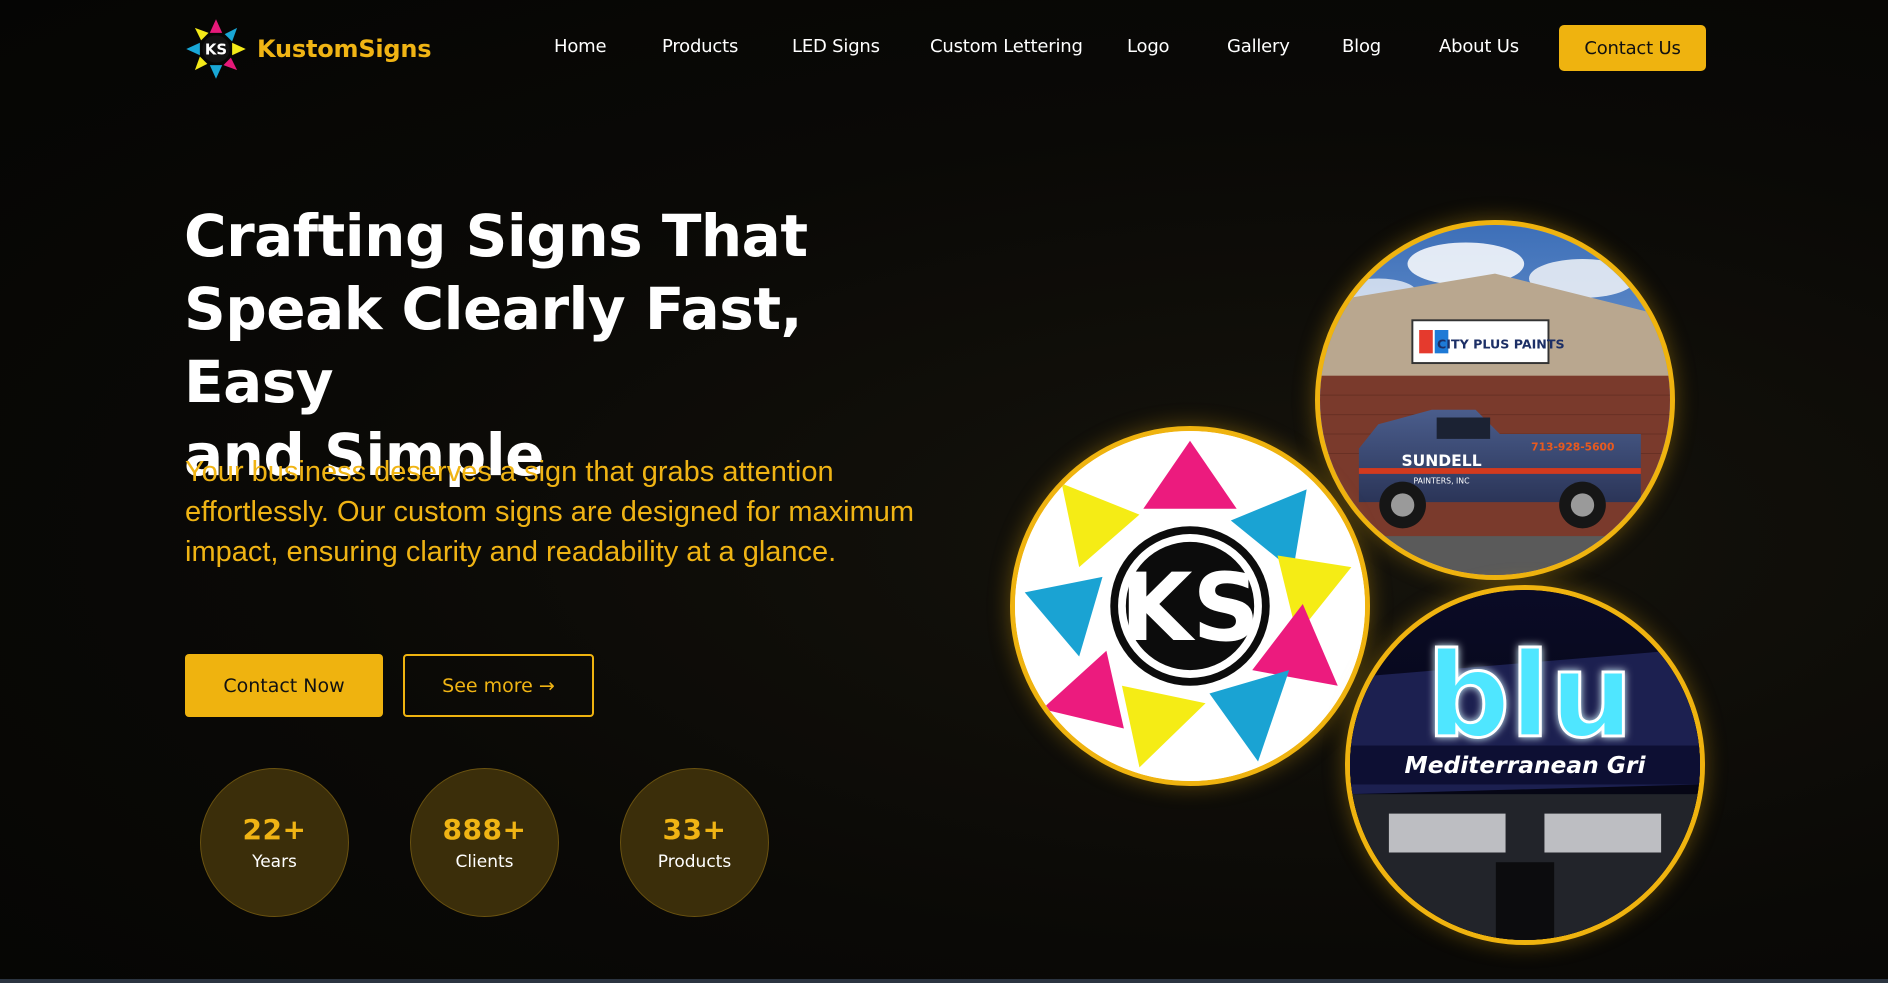 This screenshot has height=983, width=1888. Describe the element at coordinates (484, 862) in the screenshot. I see `stat-label: Clients` at that location.